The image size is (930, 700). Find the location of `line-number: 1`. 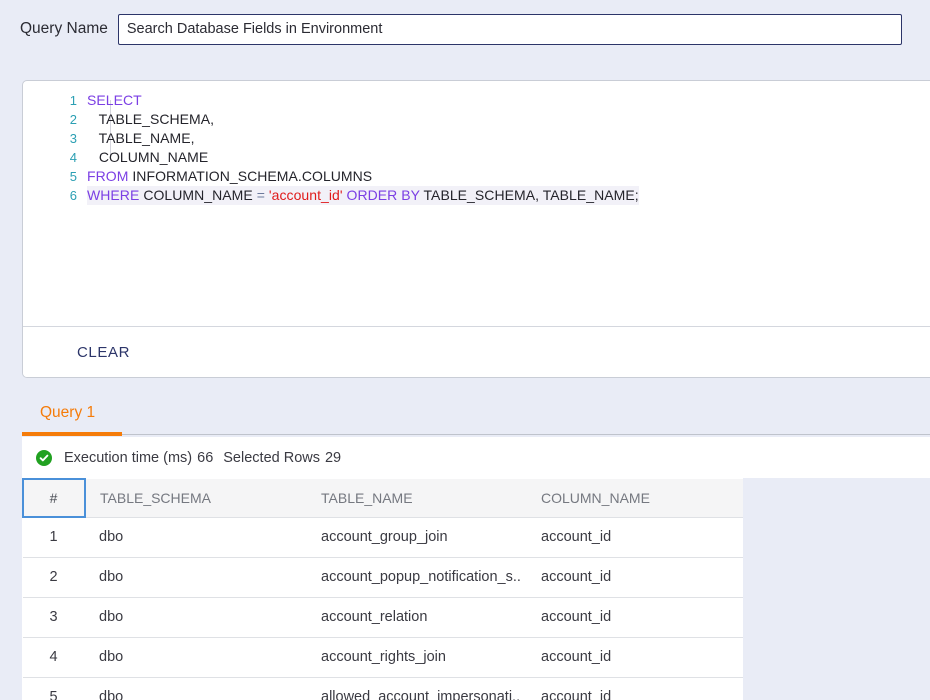

line-number: 1 is located at coordinates (73, 100).